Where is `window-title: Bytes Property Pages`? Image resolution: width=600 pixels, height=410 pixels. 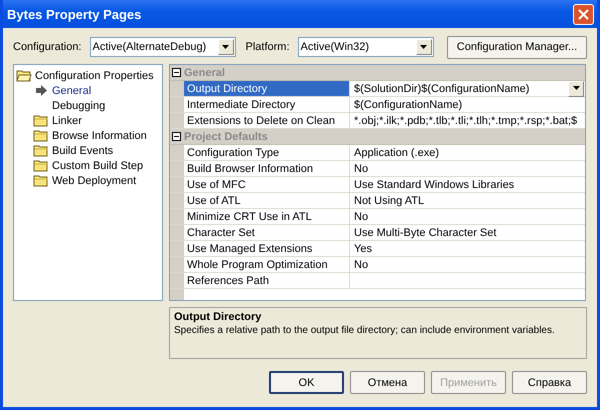
window-title: Bytes Property Pages is located at coordinates (74, 14).